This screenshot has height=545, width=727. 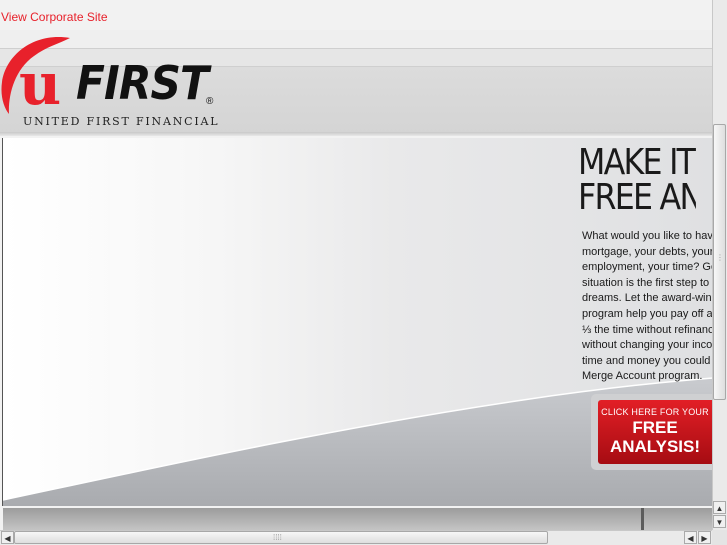 I want to click on cta-small-text: CLICK HERE FOR YOUR, so click(x=655, y=412).